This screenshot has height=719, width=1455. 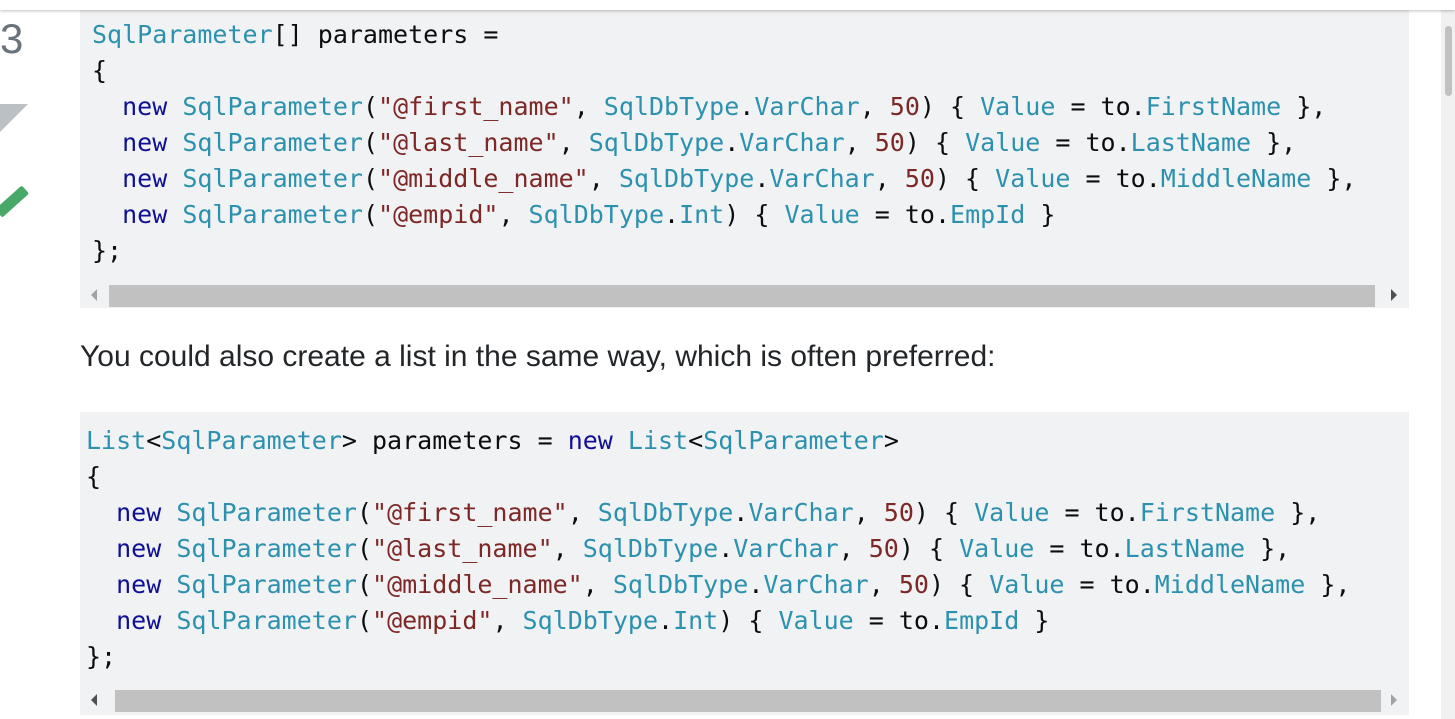 What do you see at coordinates (116, 440) in the screenshot?
I see `code-token: List` at bounding box center [116, 440].